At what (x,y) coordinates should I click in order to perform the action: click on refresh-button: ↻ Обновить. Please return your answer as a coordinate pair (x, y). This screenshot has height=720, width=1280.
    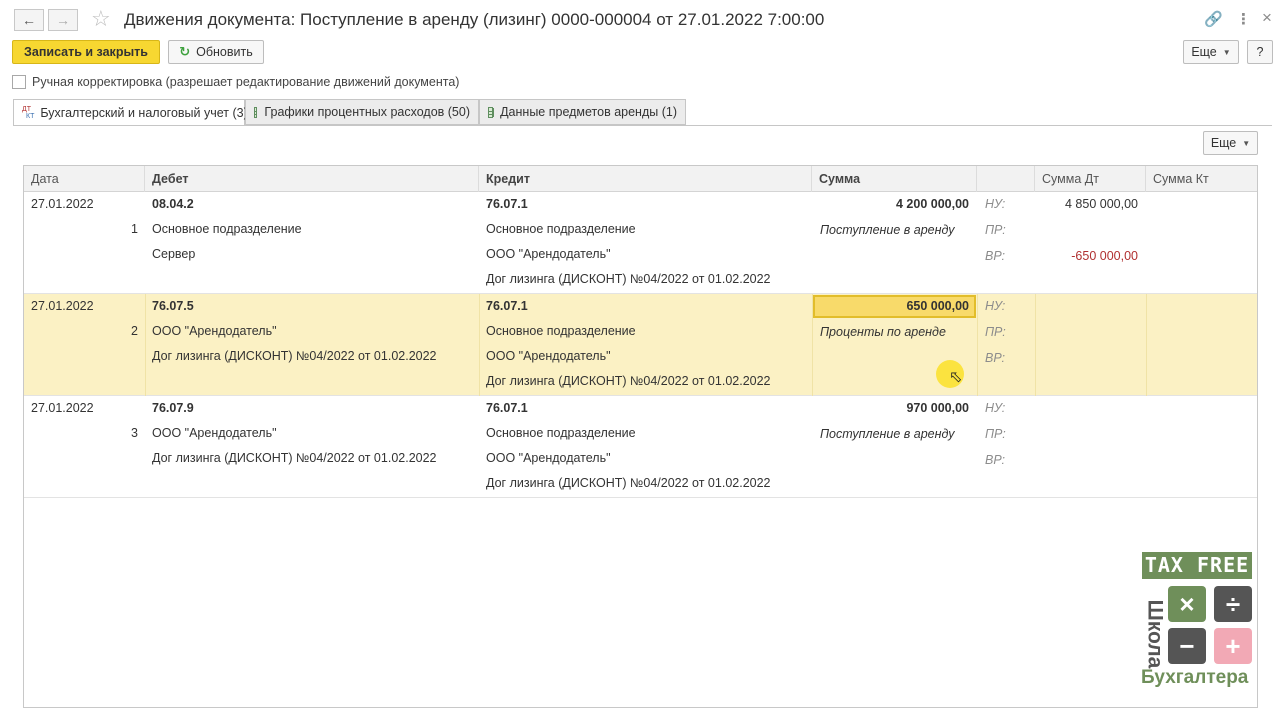
    Looking at the image, I should click on (216, 52).